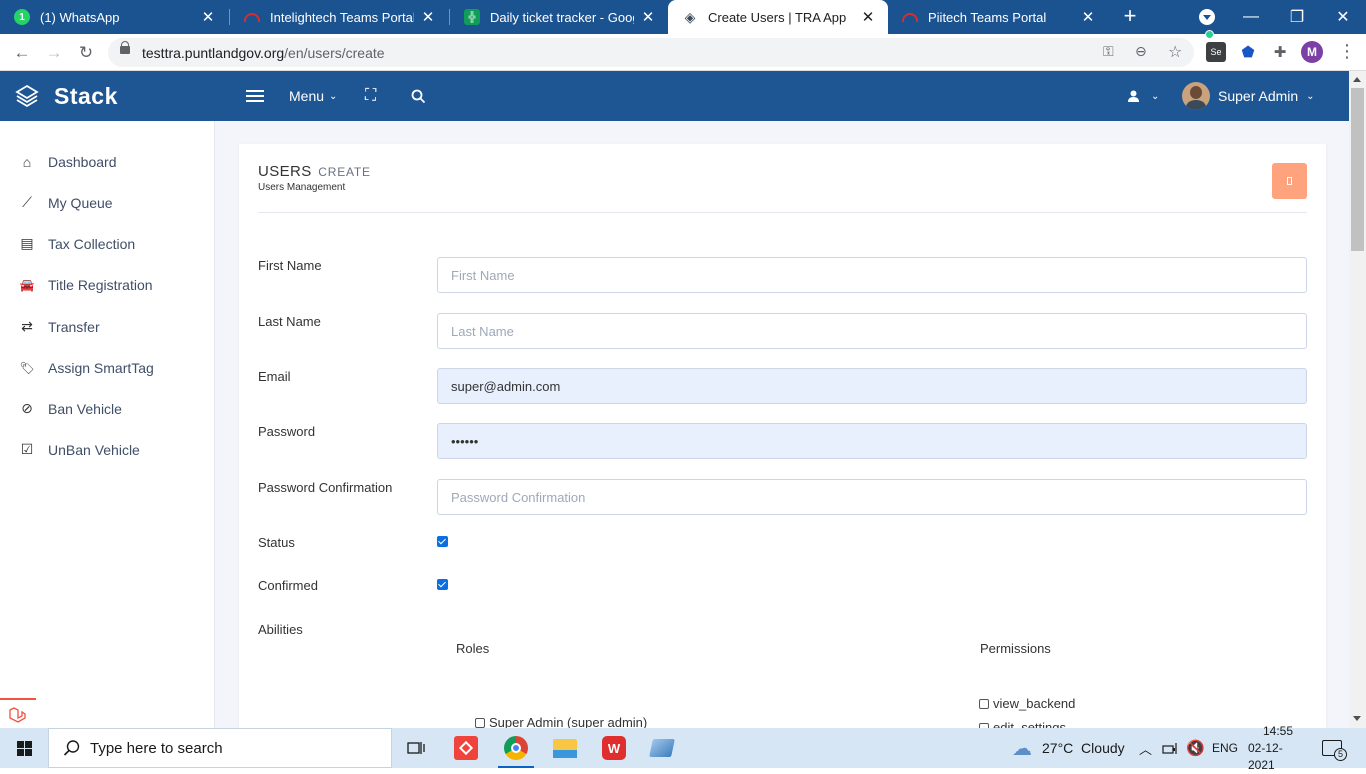 The image size is (1366, 774). Describe the element at coordinates (872, 497) in the screenshot. I see `password-confirmation-input` at that location.